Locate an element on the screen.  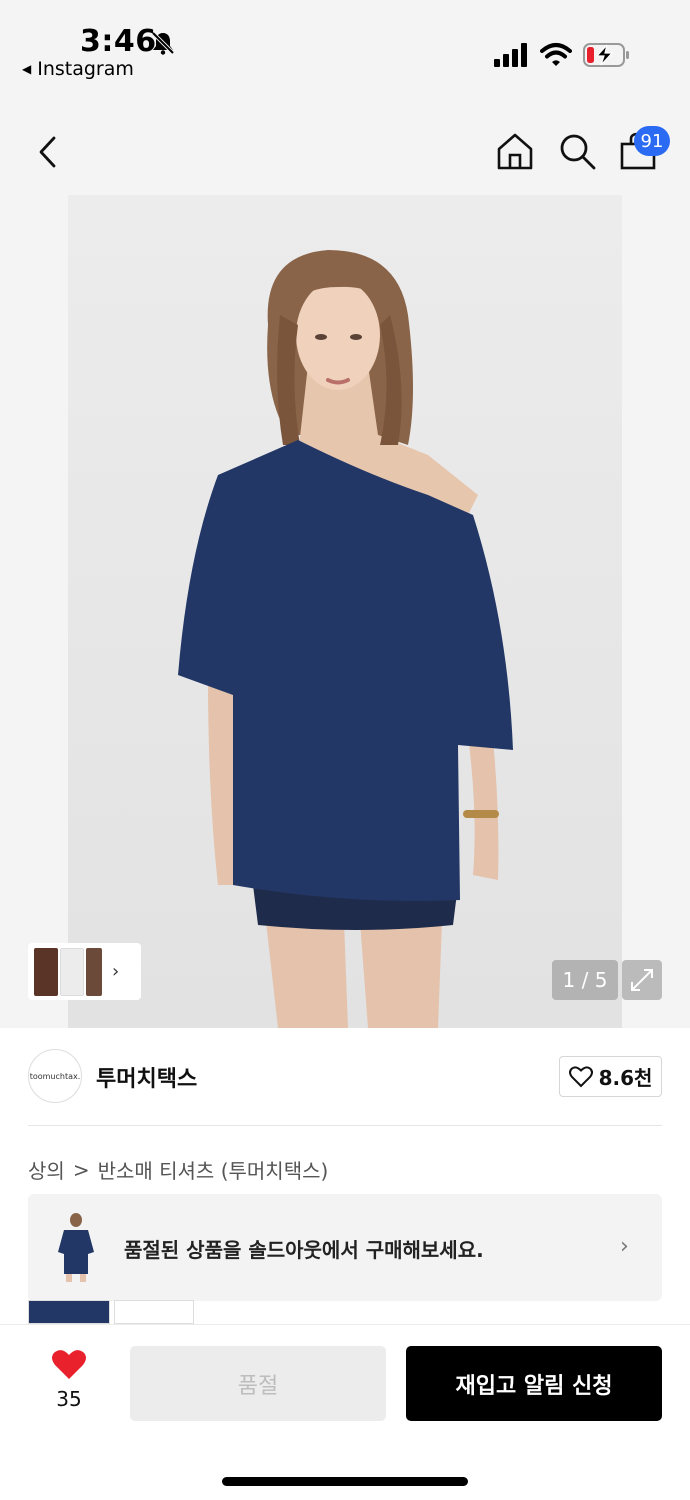
chevron-right-icon: > is located at coordinates (81, 1169).